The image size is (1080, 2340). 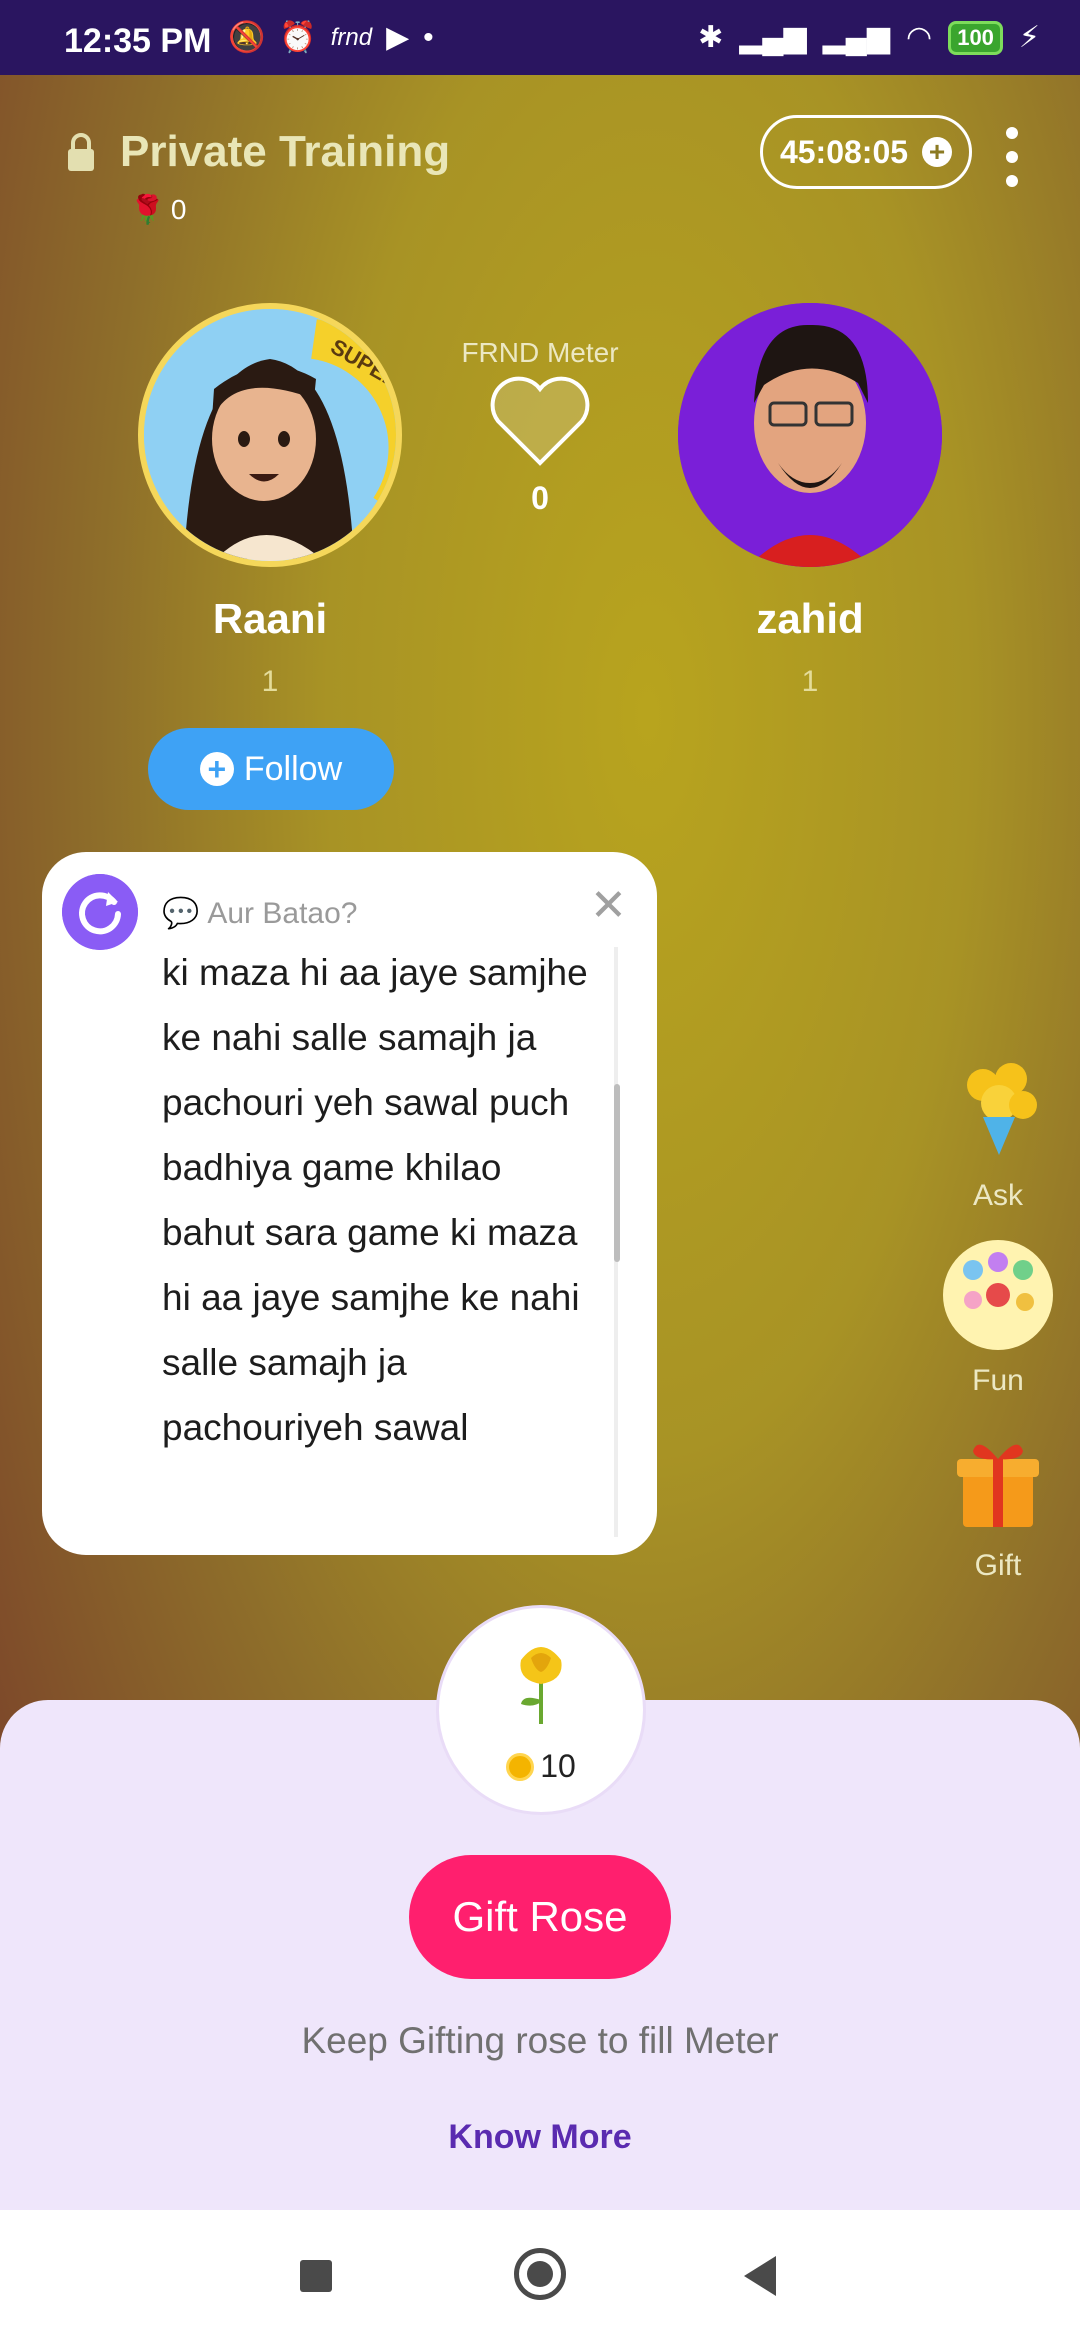 I want to click on fun-label: Fun, so click(x=998, y=1380).